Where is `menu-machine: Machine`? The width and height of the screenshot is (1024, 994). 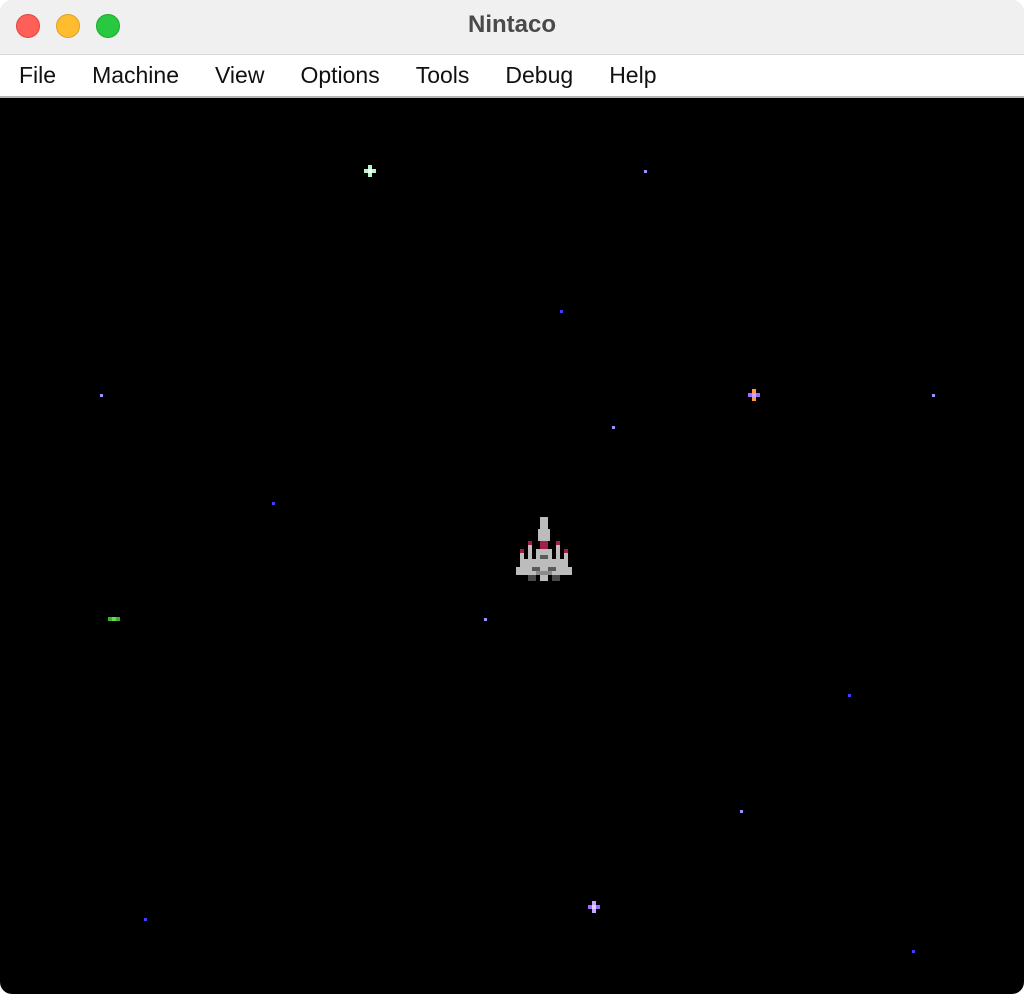 menu-machine: Machine is located at coordinates (135, 75).